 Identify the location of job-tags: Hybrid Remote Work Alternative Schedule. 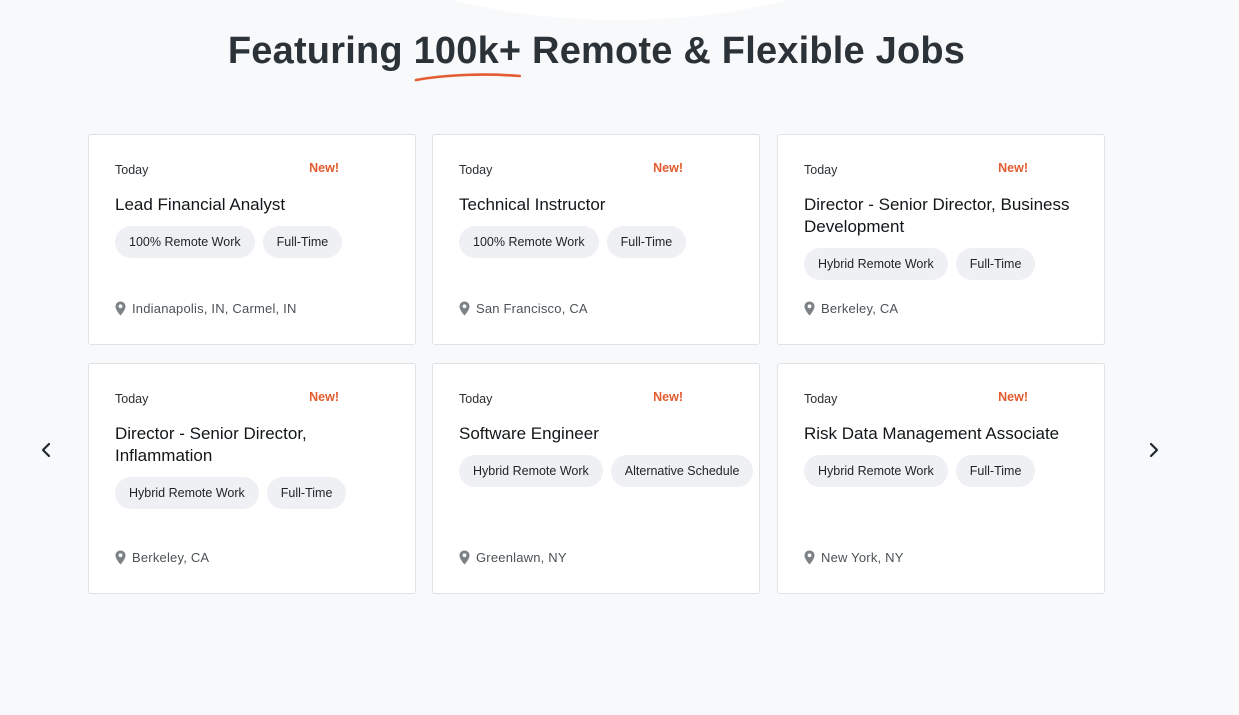
(606, 471).